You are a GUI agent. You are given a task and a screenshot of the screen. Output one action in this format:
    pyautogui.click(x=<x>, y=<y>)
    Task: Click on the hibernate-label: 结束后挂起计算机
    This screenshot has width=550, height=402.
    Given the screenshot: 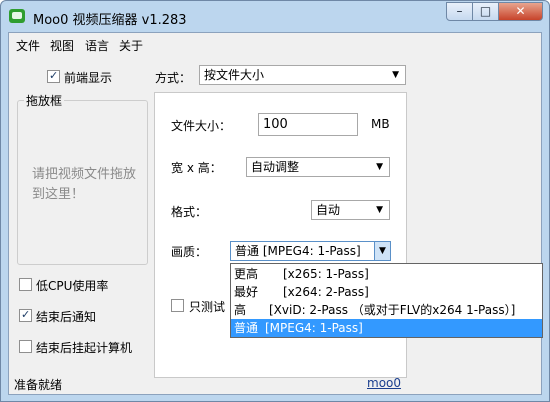 What is the action you would take?
    pyautogui.click(x=84, y=348)
    